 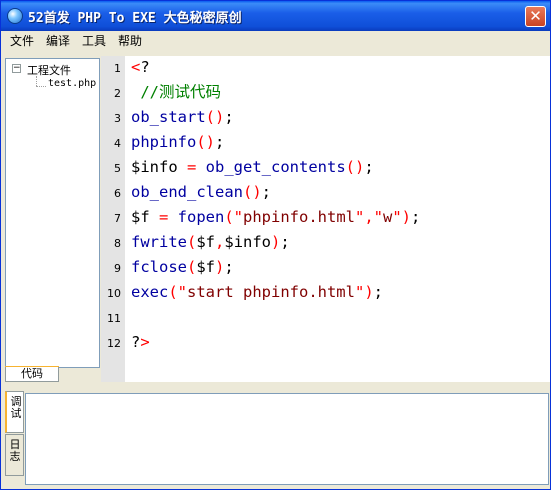 I want to click on title-bar: 52首发 PHP To EXE 大色秘密原创 ✕, so click(x=275, y=16).